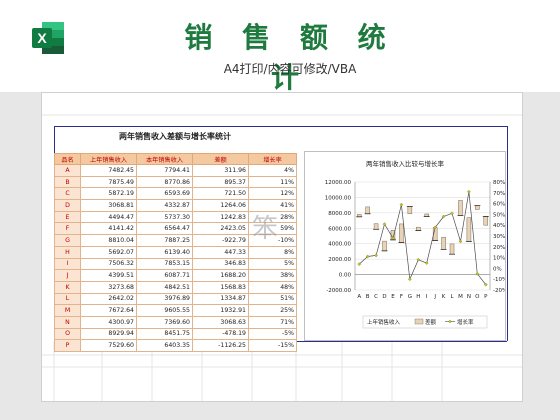 Image resolution: width=560 pixels, height=420 pixels. Describe the element at coordinates (401, 297) in the screenshot. I see `x-tick-label: F` at that location.